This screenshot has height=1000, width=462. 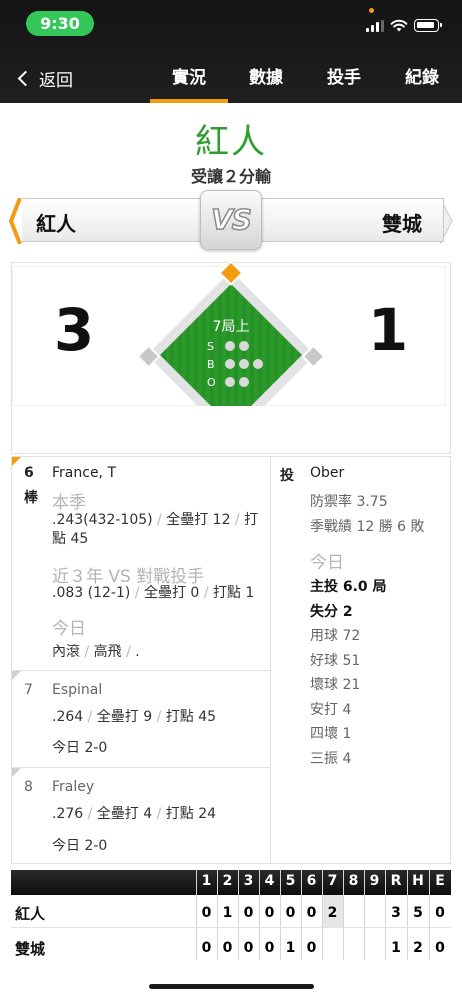 What do you see at coordinates (270, 660) in the screenshot?
I see `column-divider` at bounding box center [270, 660].